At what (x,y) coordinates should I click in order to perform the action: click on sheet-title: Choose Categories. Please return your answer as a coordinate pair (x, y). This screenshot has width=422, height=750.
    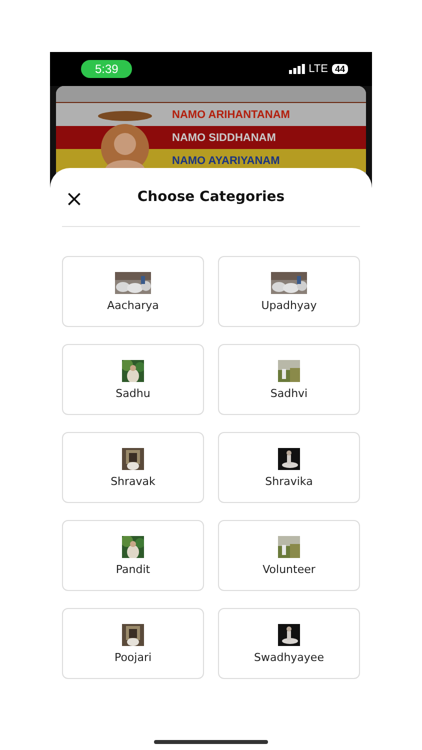
    Looking at the image, I should click on (211, 197).